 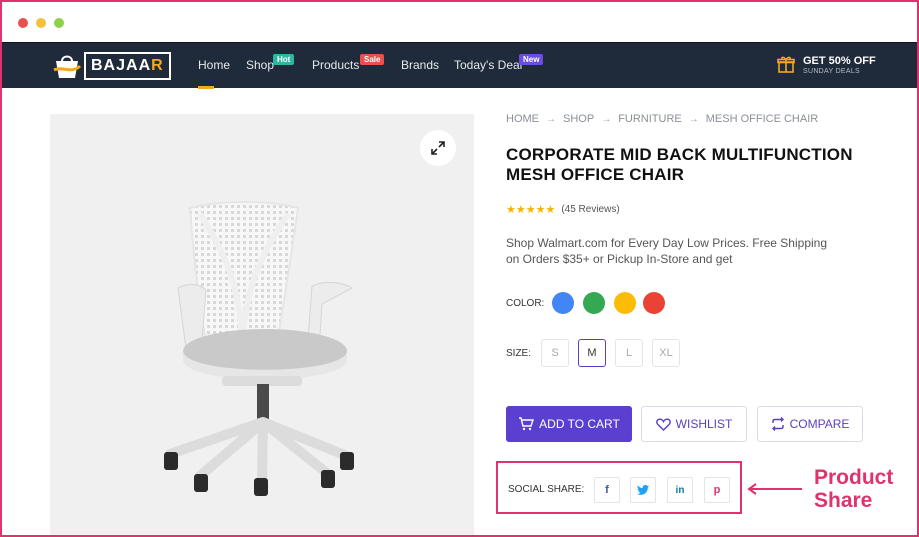 I want to click on expand-image-button, so click(x=438, y=148).